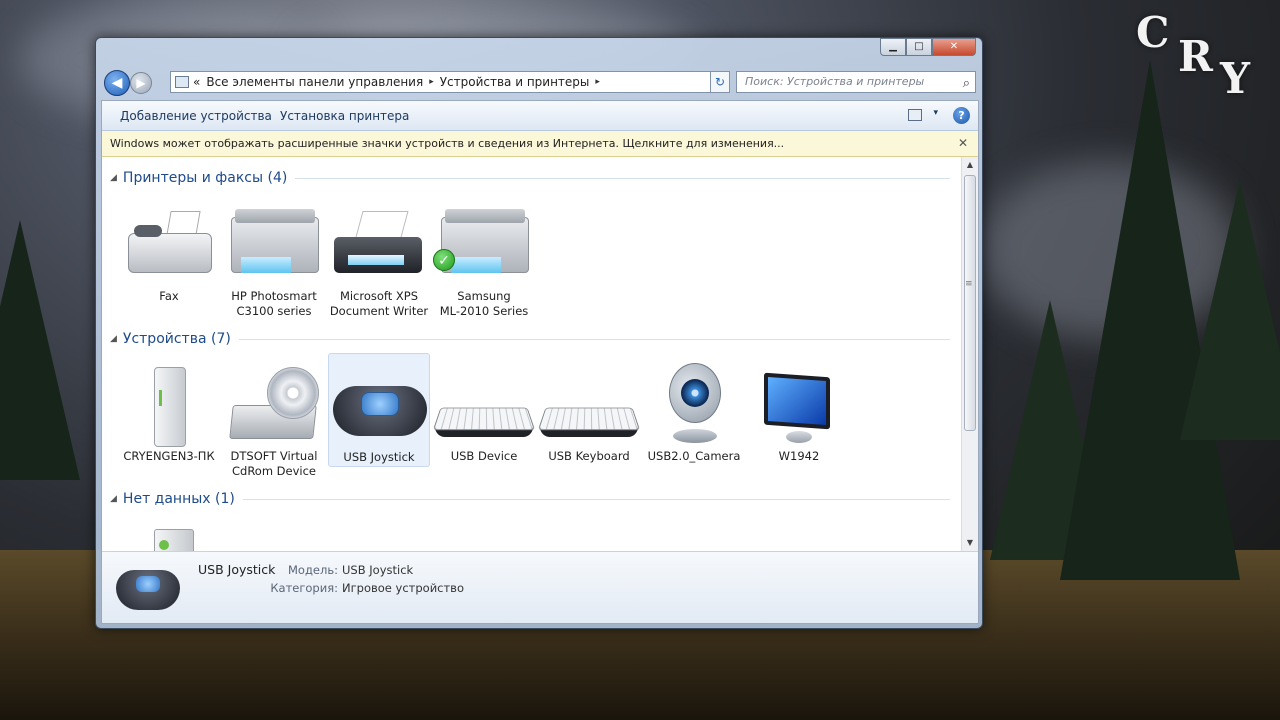 The image size is (1280, 720). What do you see at coordinates (169, 296) in the screenshot?
I see `device-label: Fax` at bounding box center [169, 296].